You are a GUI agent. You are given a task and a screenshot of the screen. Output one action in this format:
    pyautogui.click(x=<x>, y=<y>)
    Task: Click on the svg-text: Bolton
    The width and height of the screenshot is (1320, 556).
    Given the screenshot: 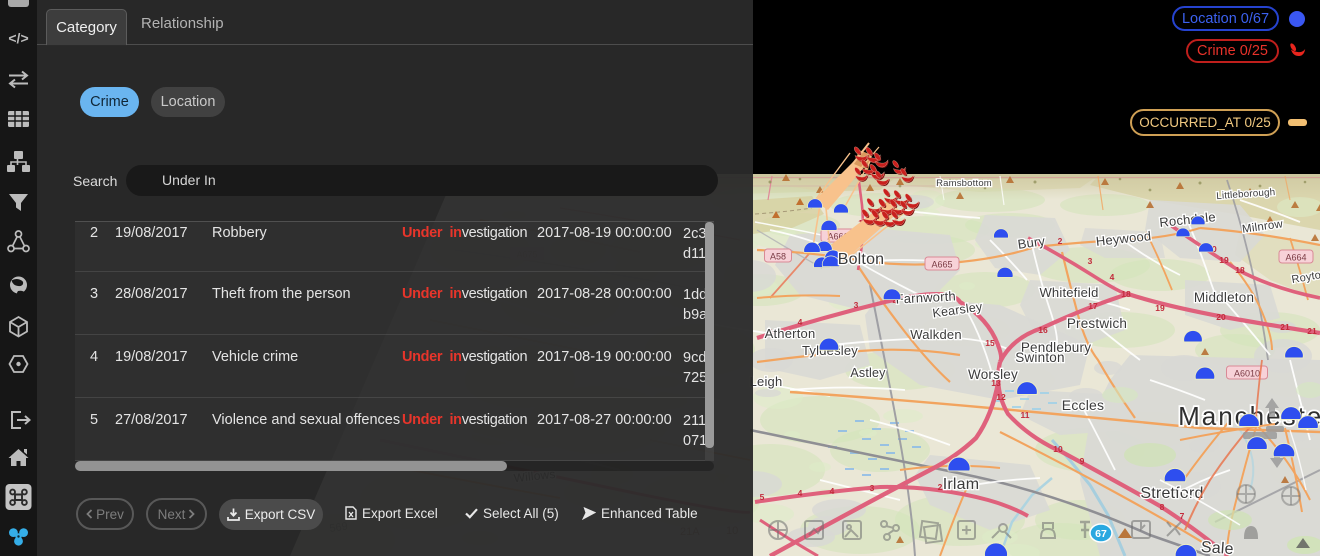 What is the action you would take?
    pyautogui.click(x=861, y=259)
    